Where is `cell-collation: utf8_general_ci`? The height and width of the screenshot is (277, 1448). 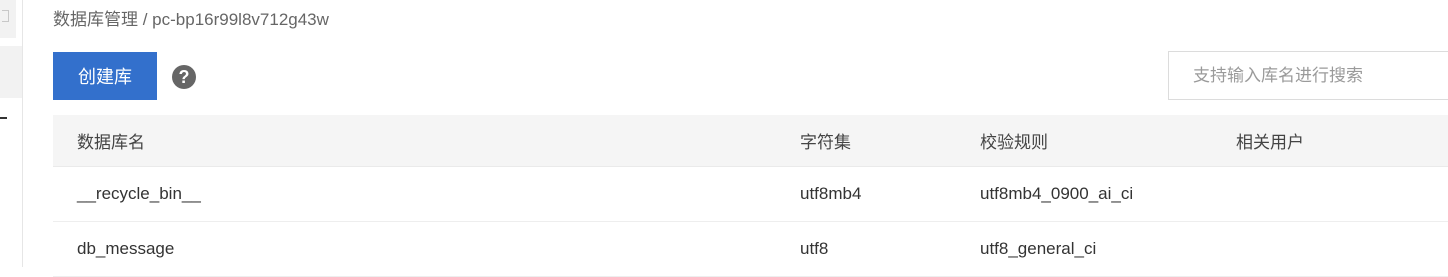
cell-collation: utf8_general_ci is located at coordinates (1038, 248).